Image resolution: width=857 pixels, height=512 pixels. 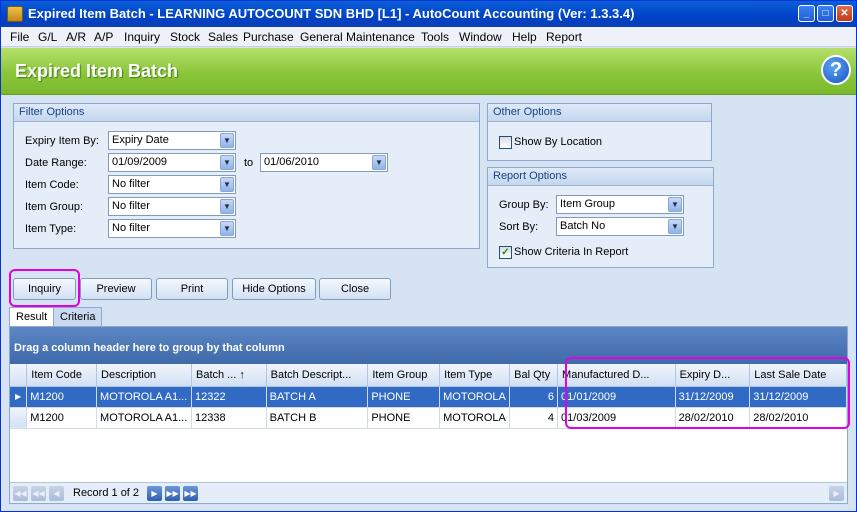 I want to click on menu-stock: Stock, so click(x=185, y=37).